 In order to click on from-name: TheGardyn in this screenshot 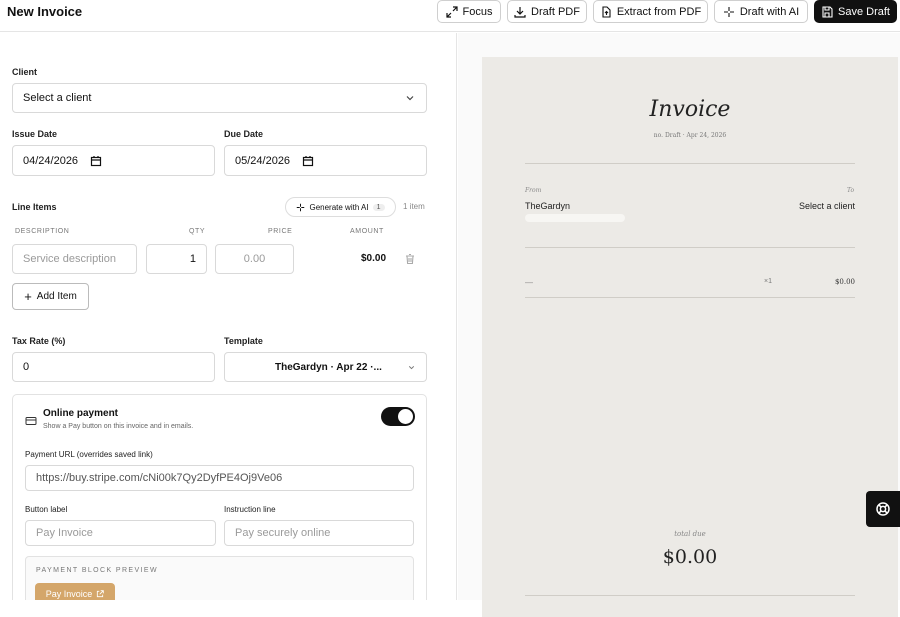, I will do `click(548, 206)`.